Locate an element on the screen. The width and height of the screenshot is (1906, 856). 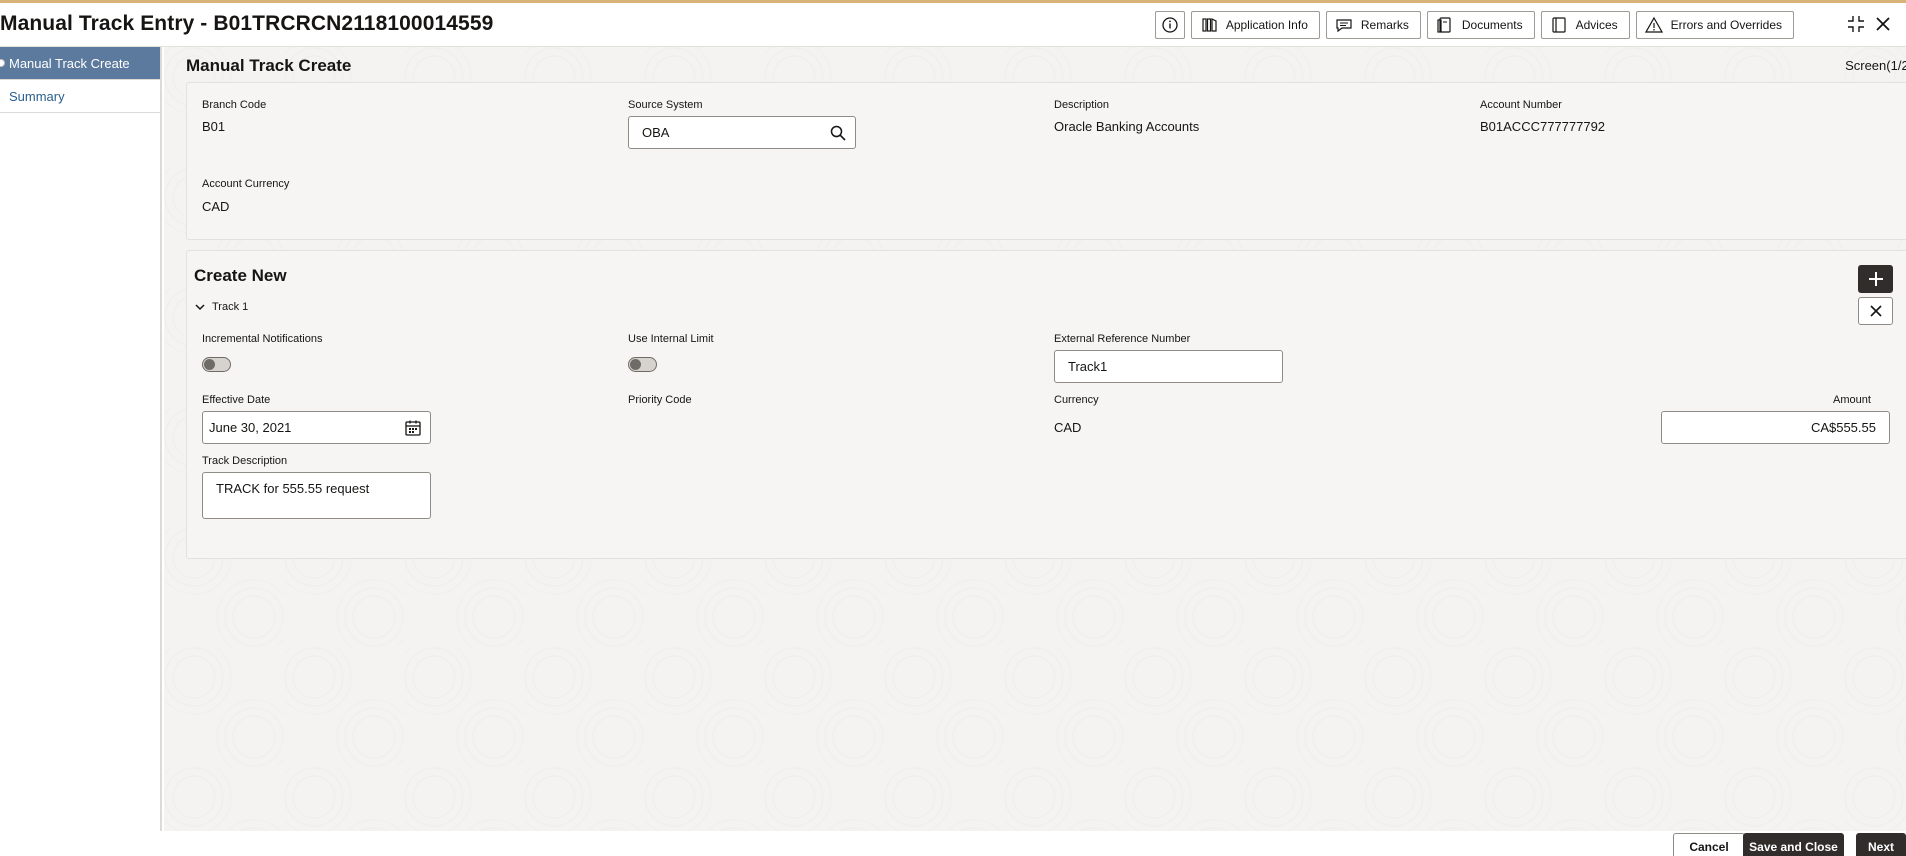
priority-code-label: Priority Code is located at coordinates (660, 400).